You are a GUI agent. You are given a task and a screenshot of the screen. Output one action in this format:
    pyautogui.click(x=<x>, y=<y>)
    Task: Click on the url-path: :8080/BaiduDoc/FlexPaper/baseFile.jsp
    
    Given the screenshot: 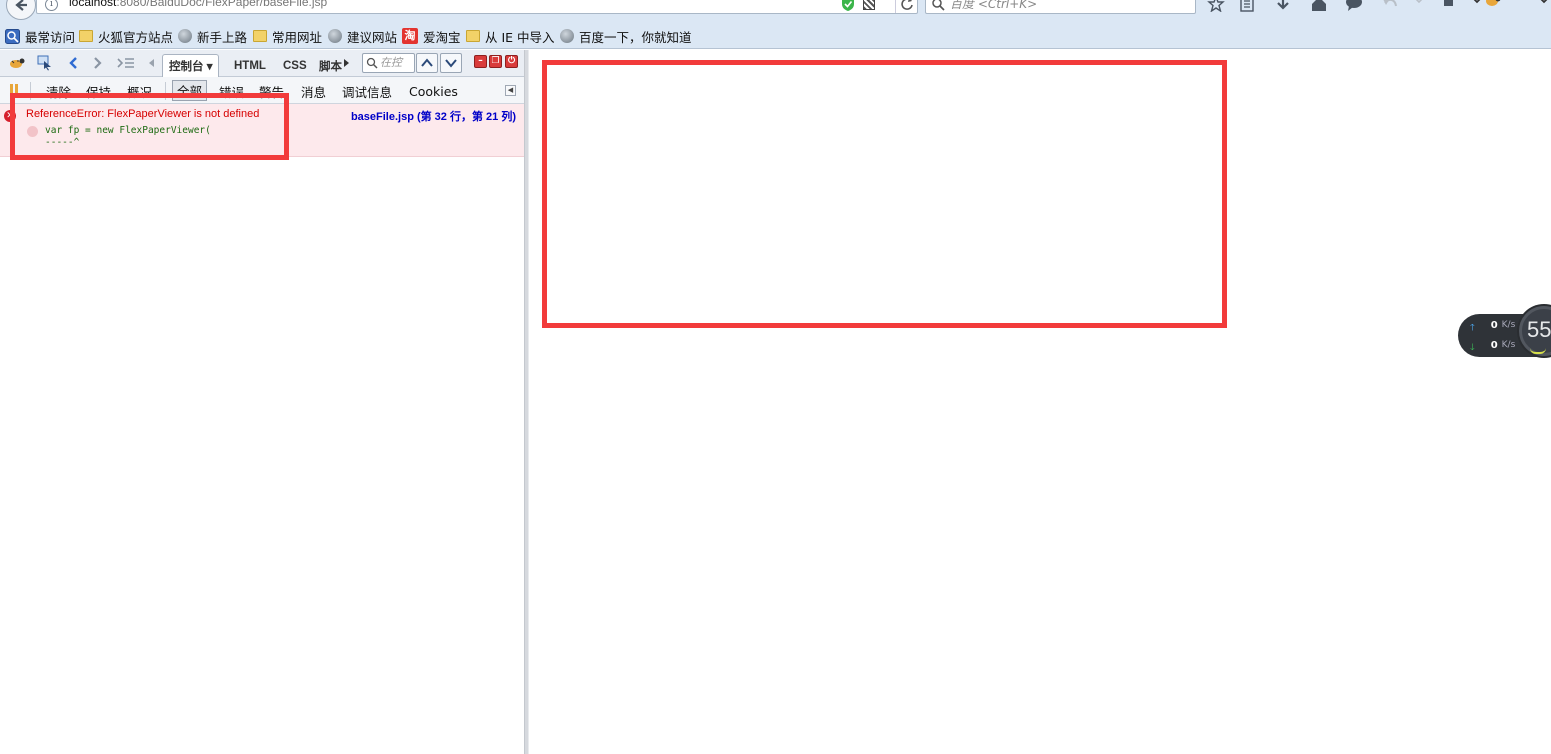 What is the action you would take?
    pyautogui.click(x=222, y=4)
    